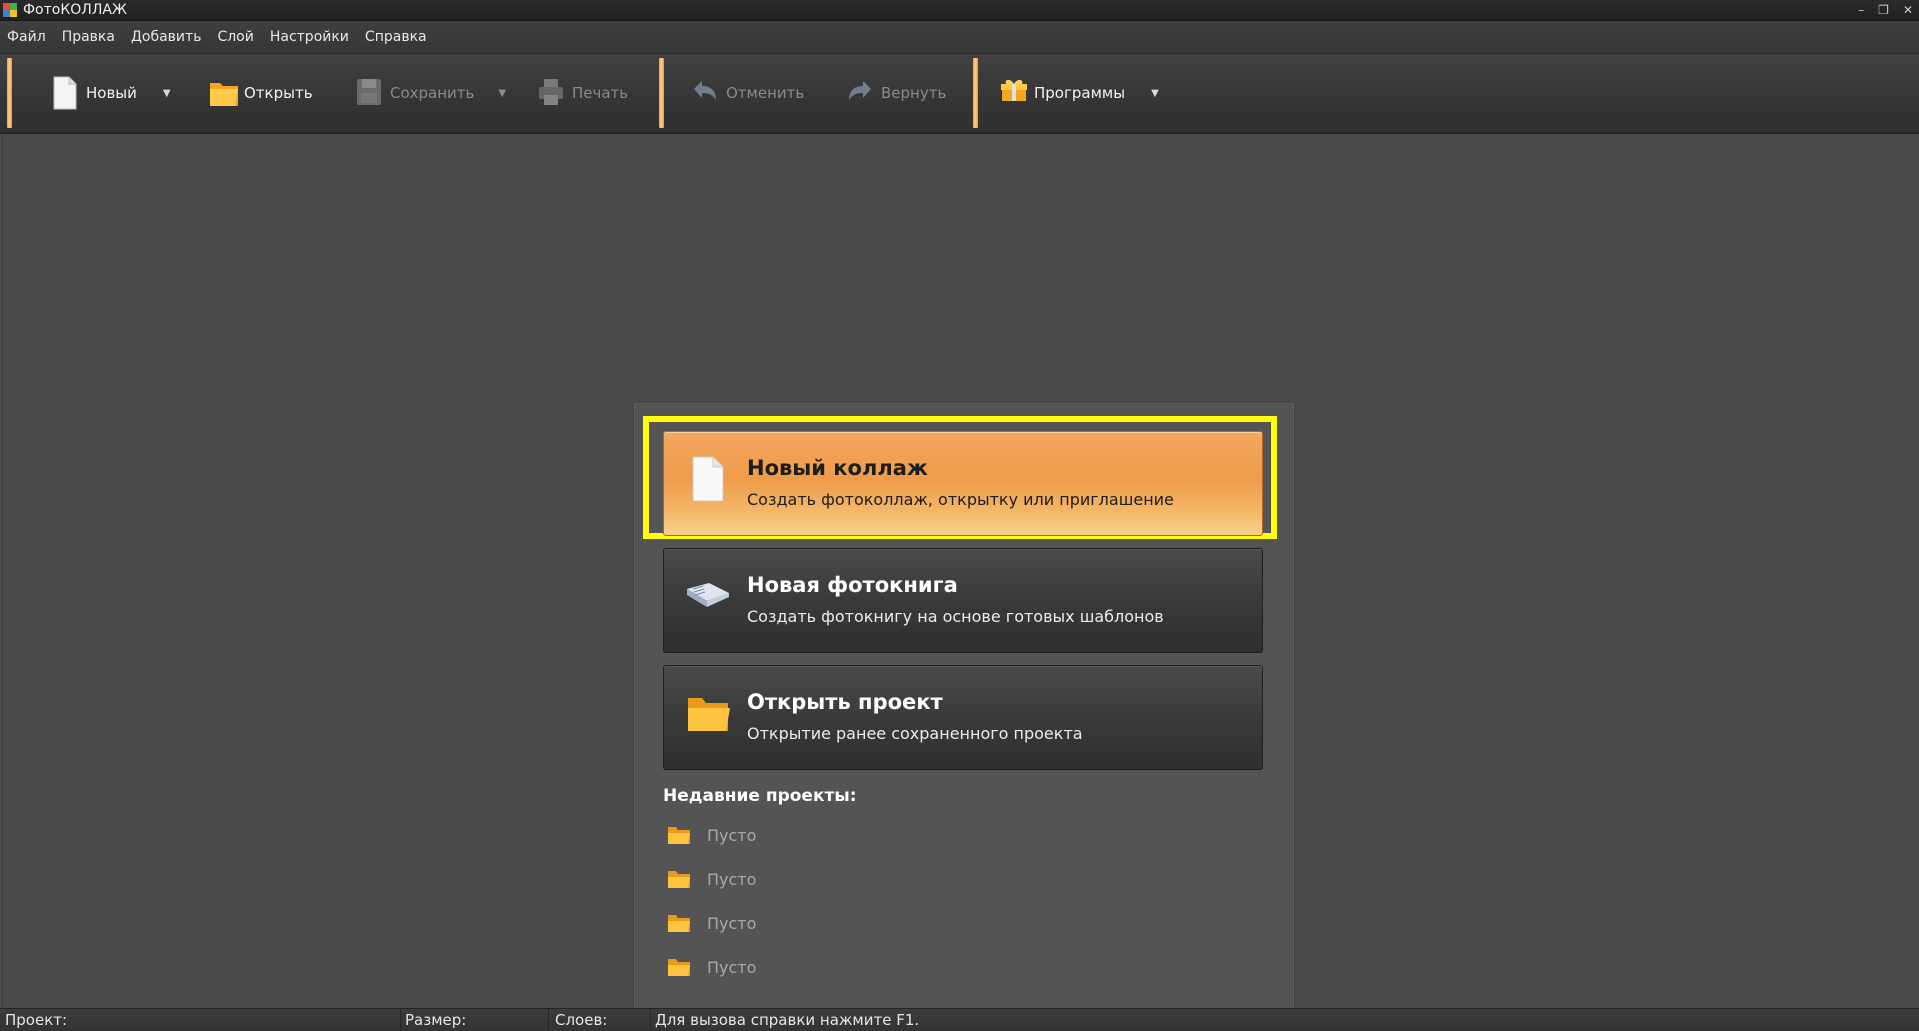 This screenshot has width=1919, height=1031. What do you see at coordinates (959, 10) in the screenshot?
I see `title-bar: ФотоКОЛЛАЖ – ❐ ✕` at bounding box center [959, 10].